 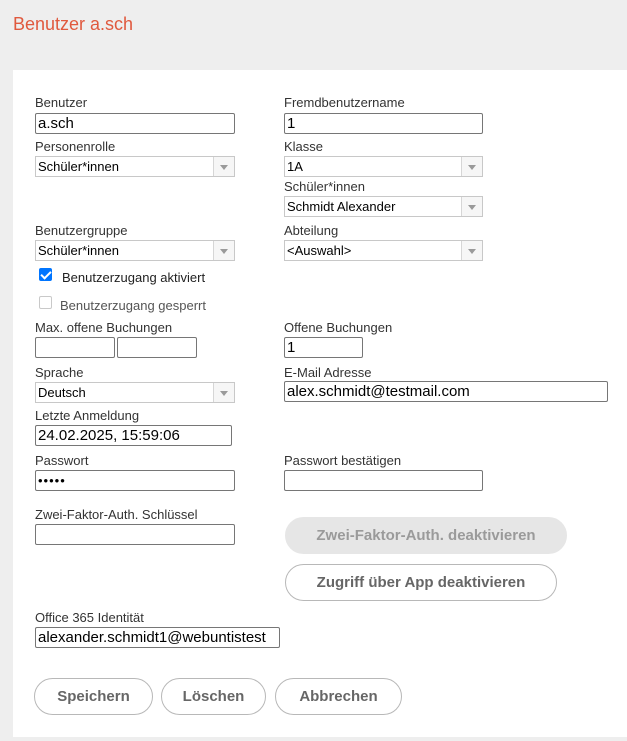 What do you see at coordinates (338, 327) in the screenshot?
I see `offene-buchungen-label: Offene Buchungen` at bounding box center [338, 327].